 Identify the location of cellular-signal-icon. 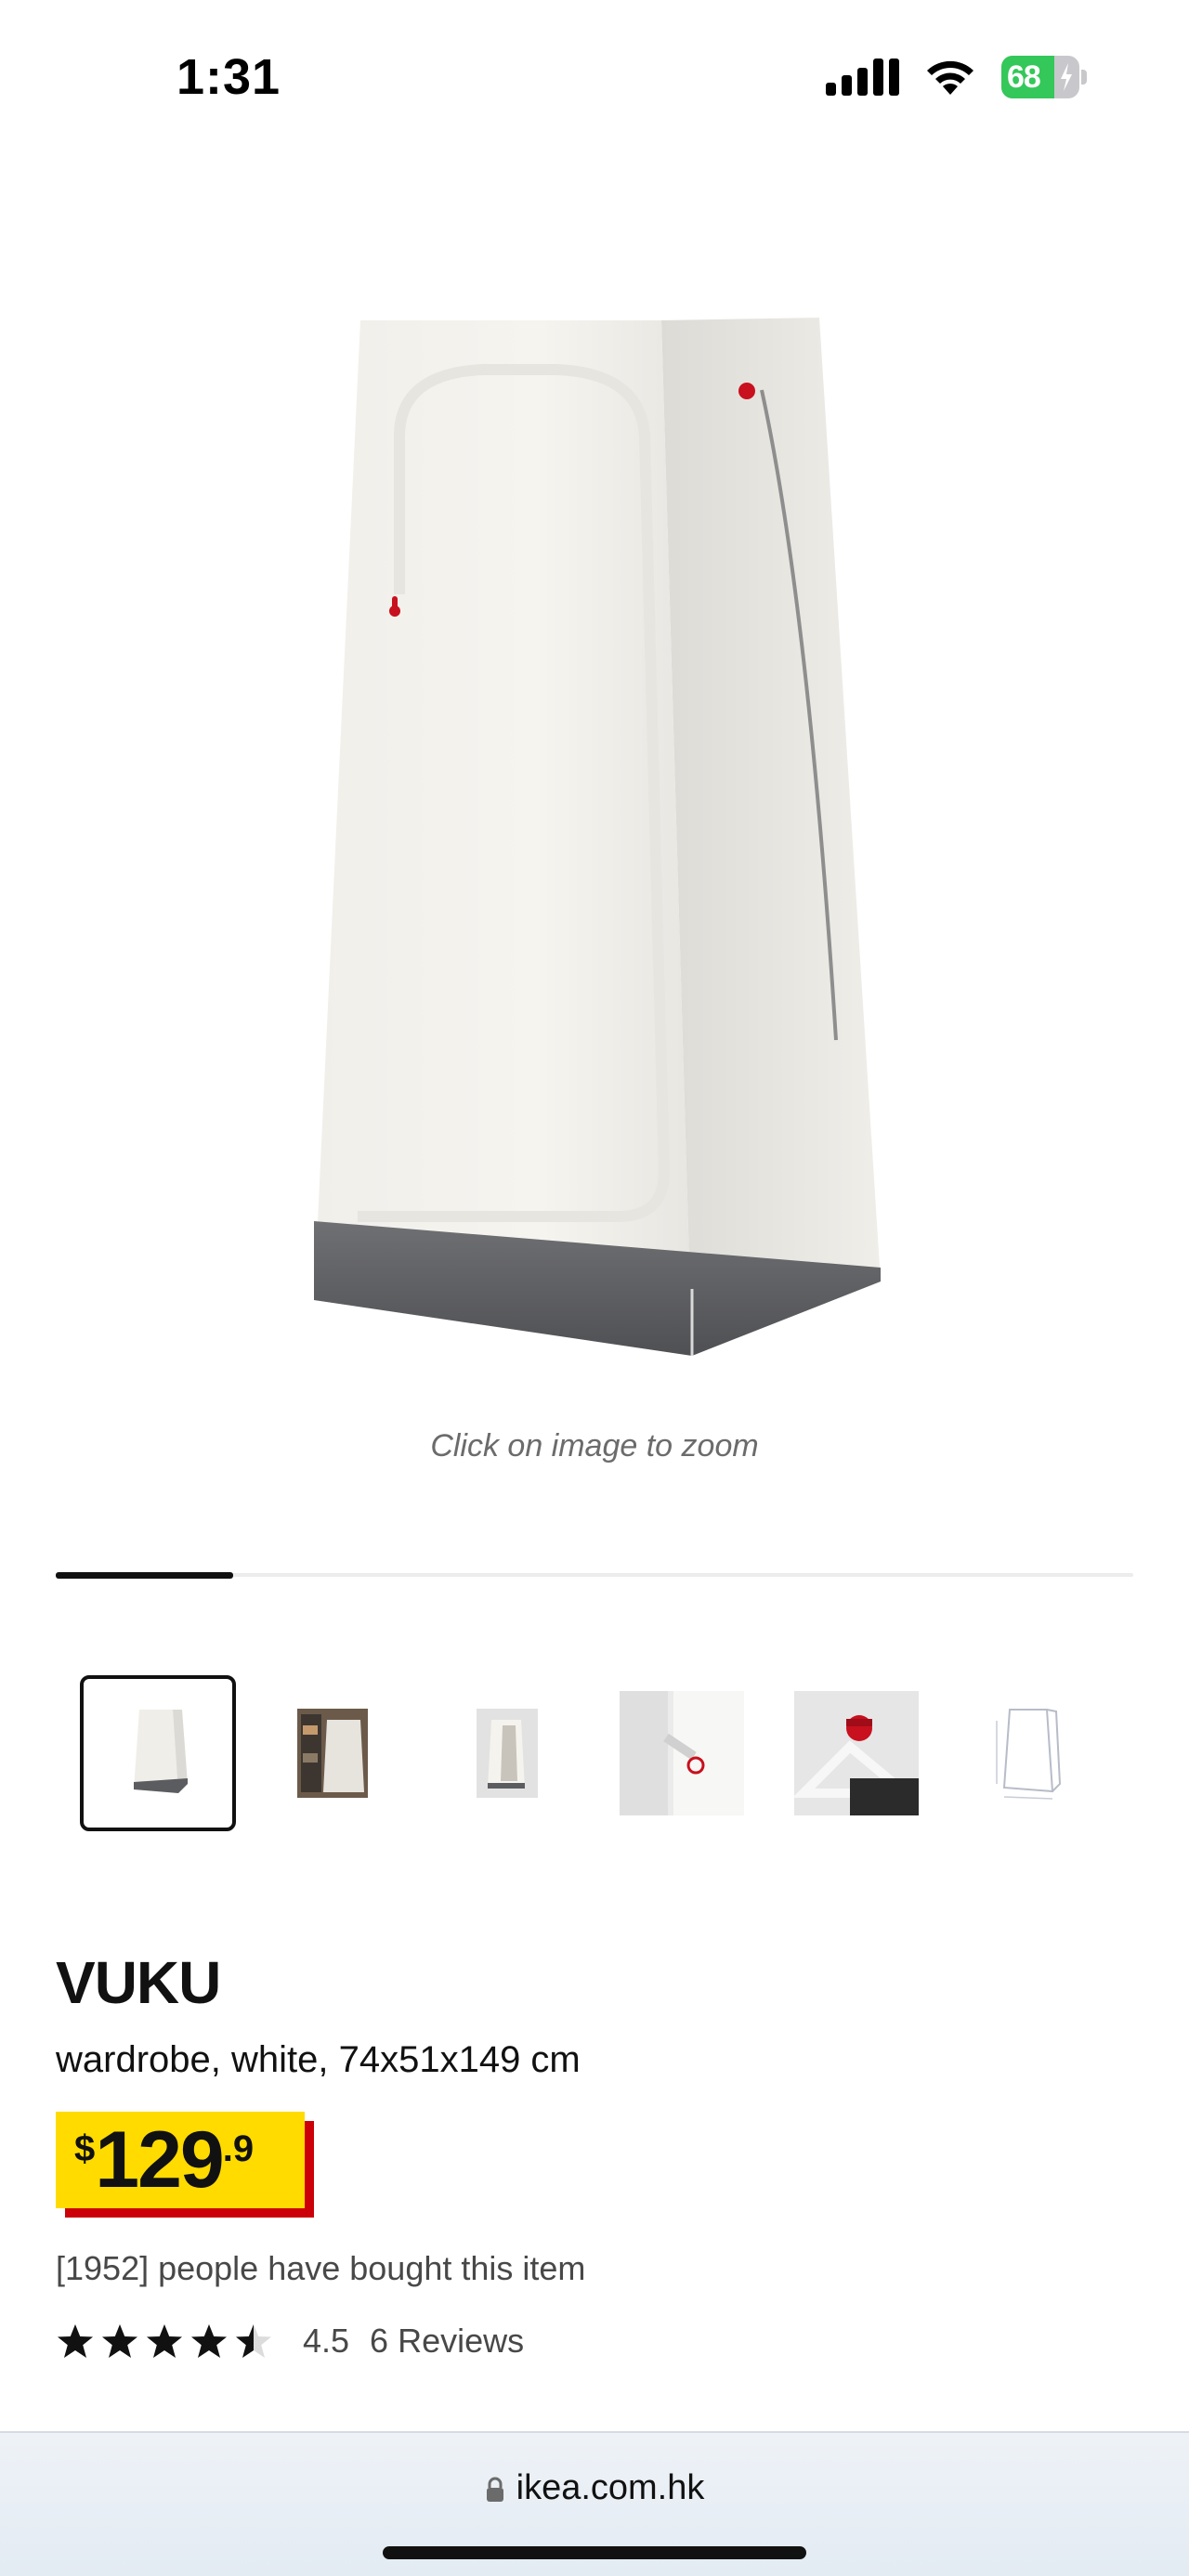
(862, 78).